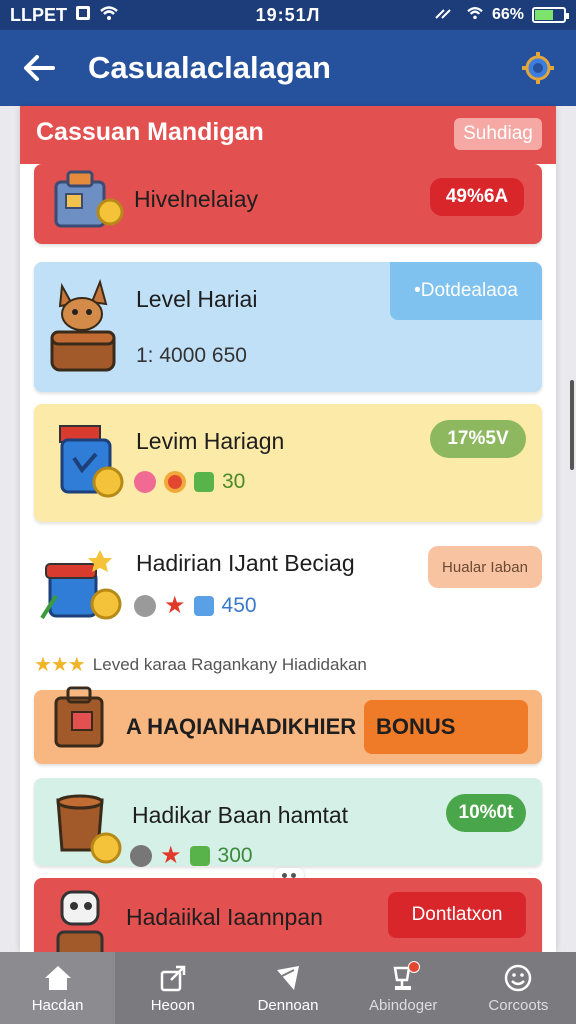 The height and width of the screenshot is (1024, 576). Describe the element at coordinates (204, 482) in the screenshot. I see `leaf-icon` at that location.